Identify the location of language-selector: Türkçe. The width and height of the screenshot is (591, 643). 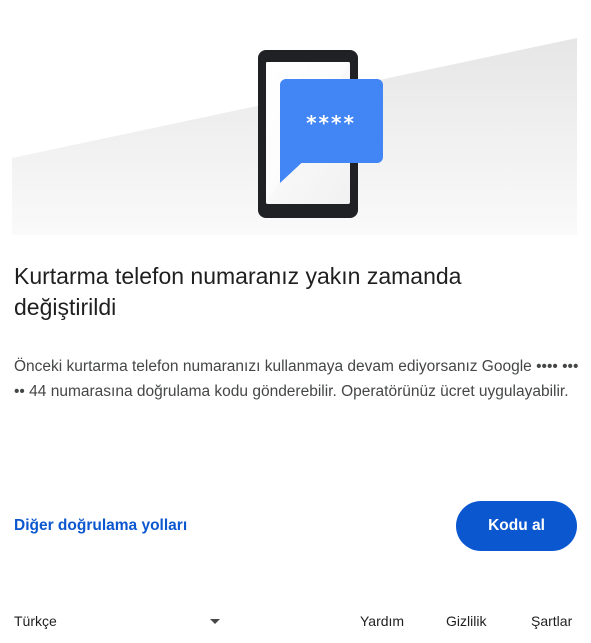
(119, 621).